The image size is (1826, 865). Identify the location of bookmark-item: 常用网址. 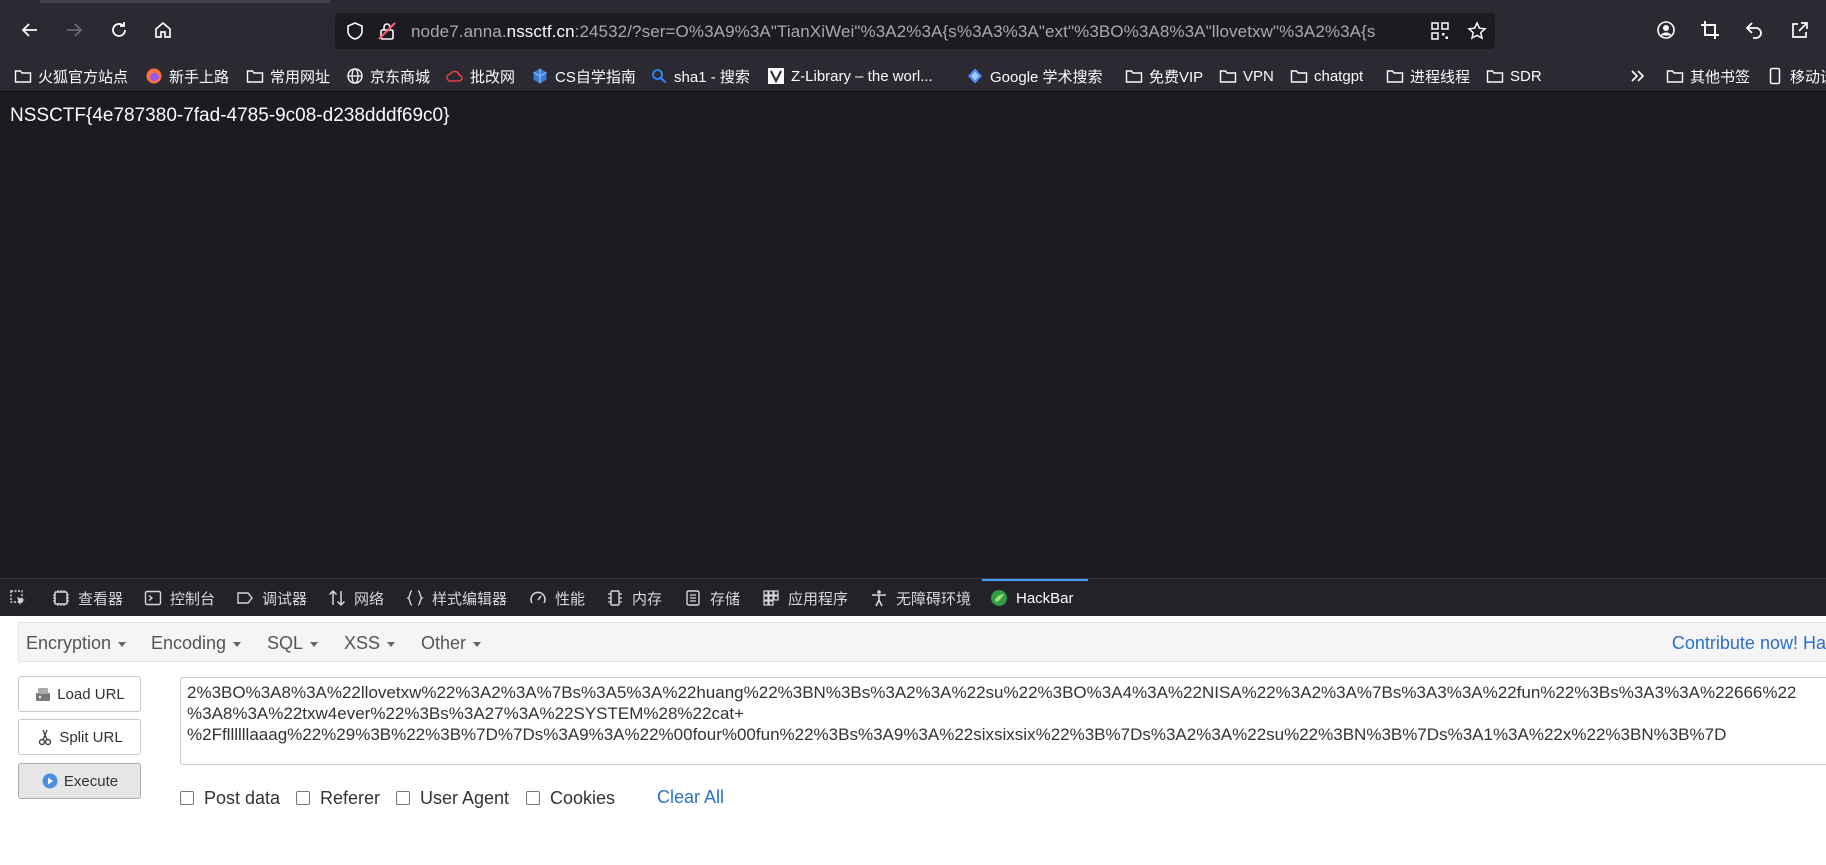
(288, 76).